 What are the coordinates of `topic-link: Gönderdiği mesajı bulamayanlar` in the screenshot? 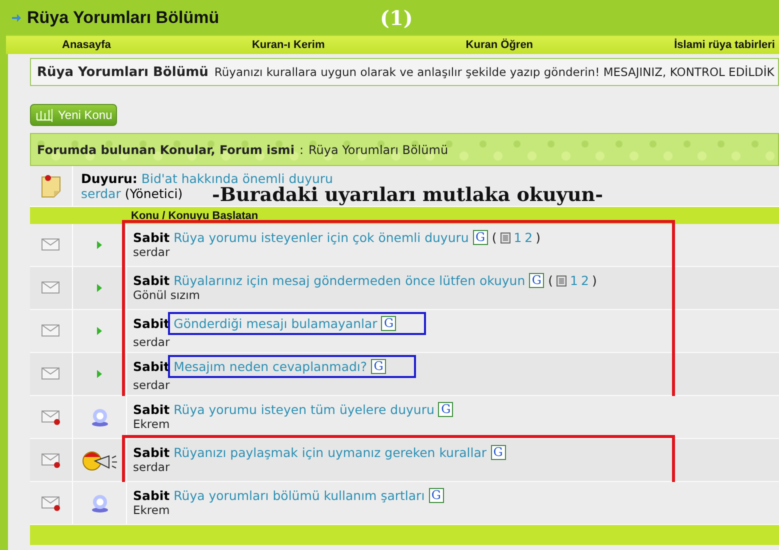 It's located at (276, 323).